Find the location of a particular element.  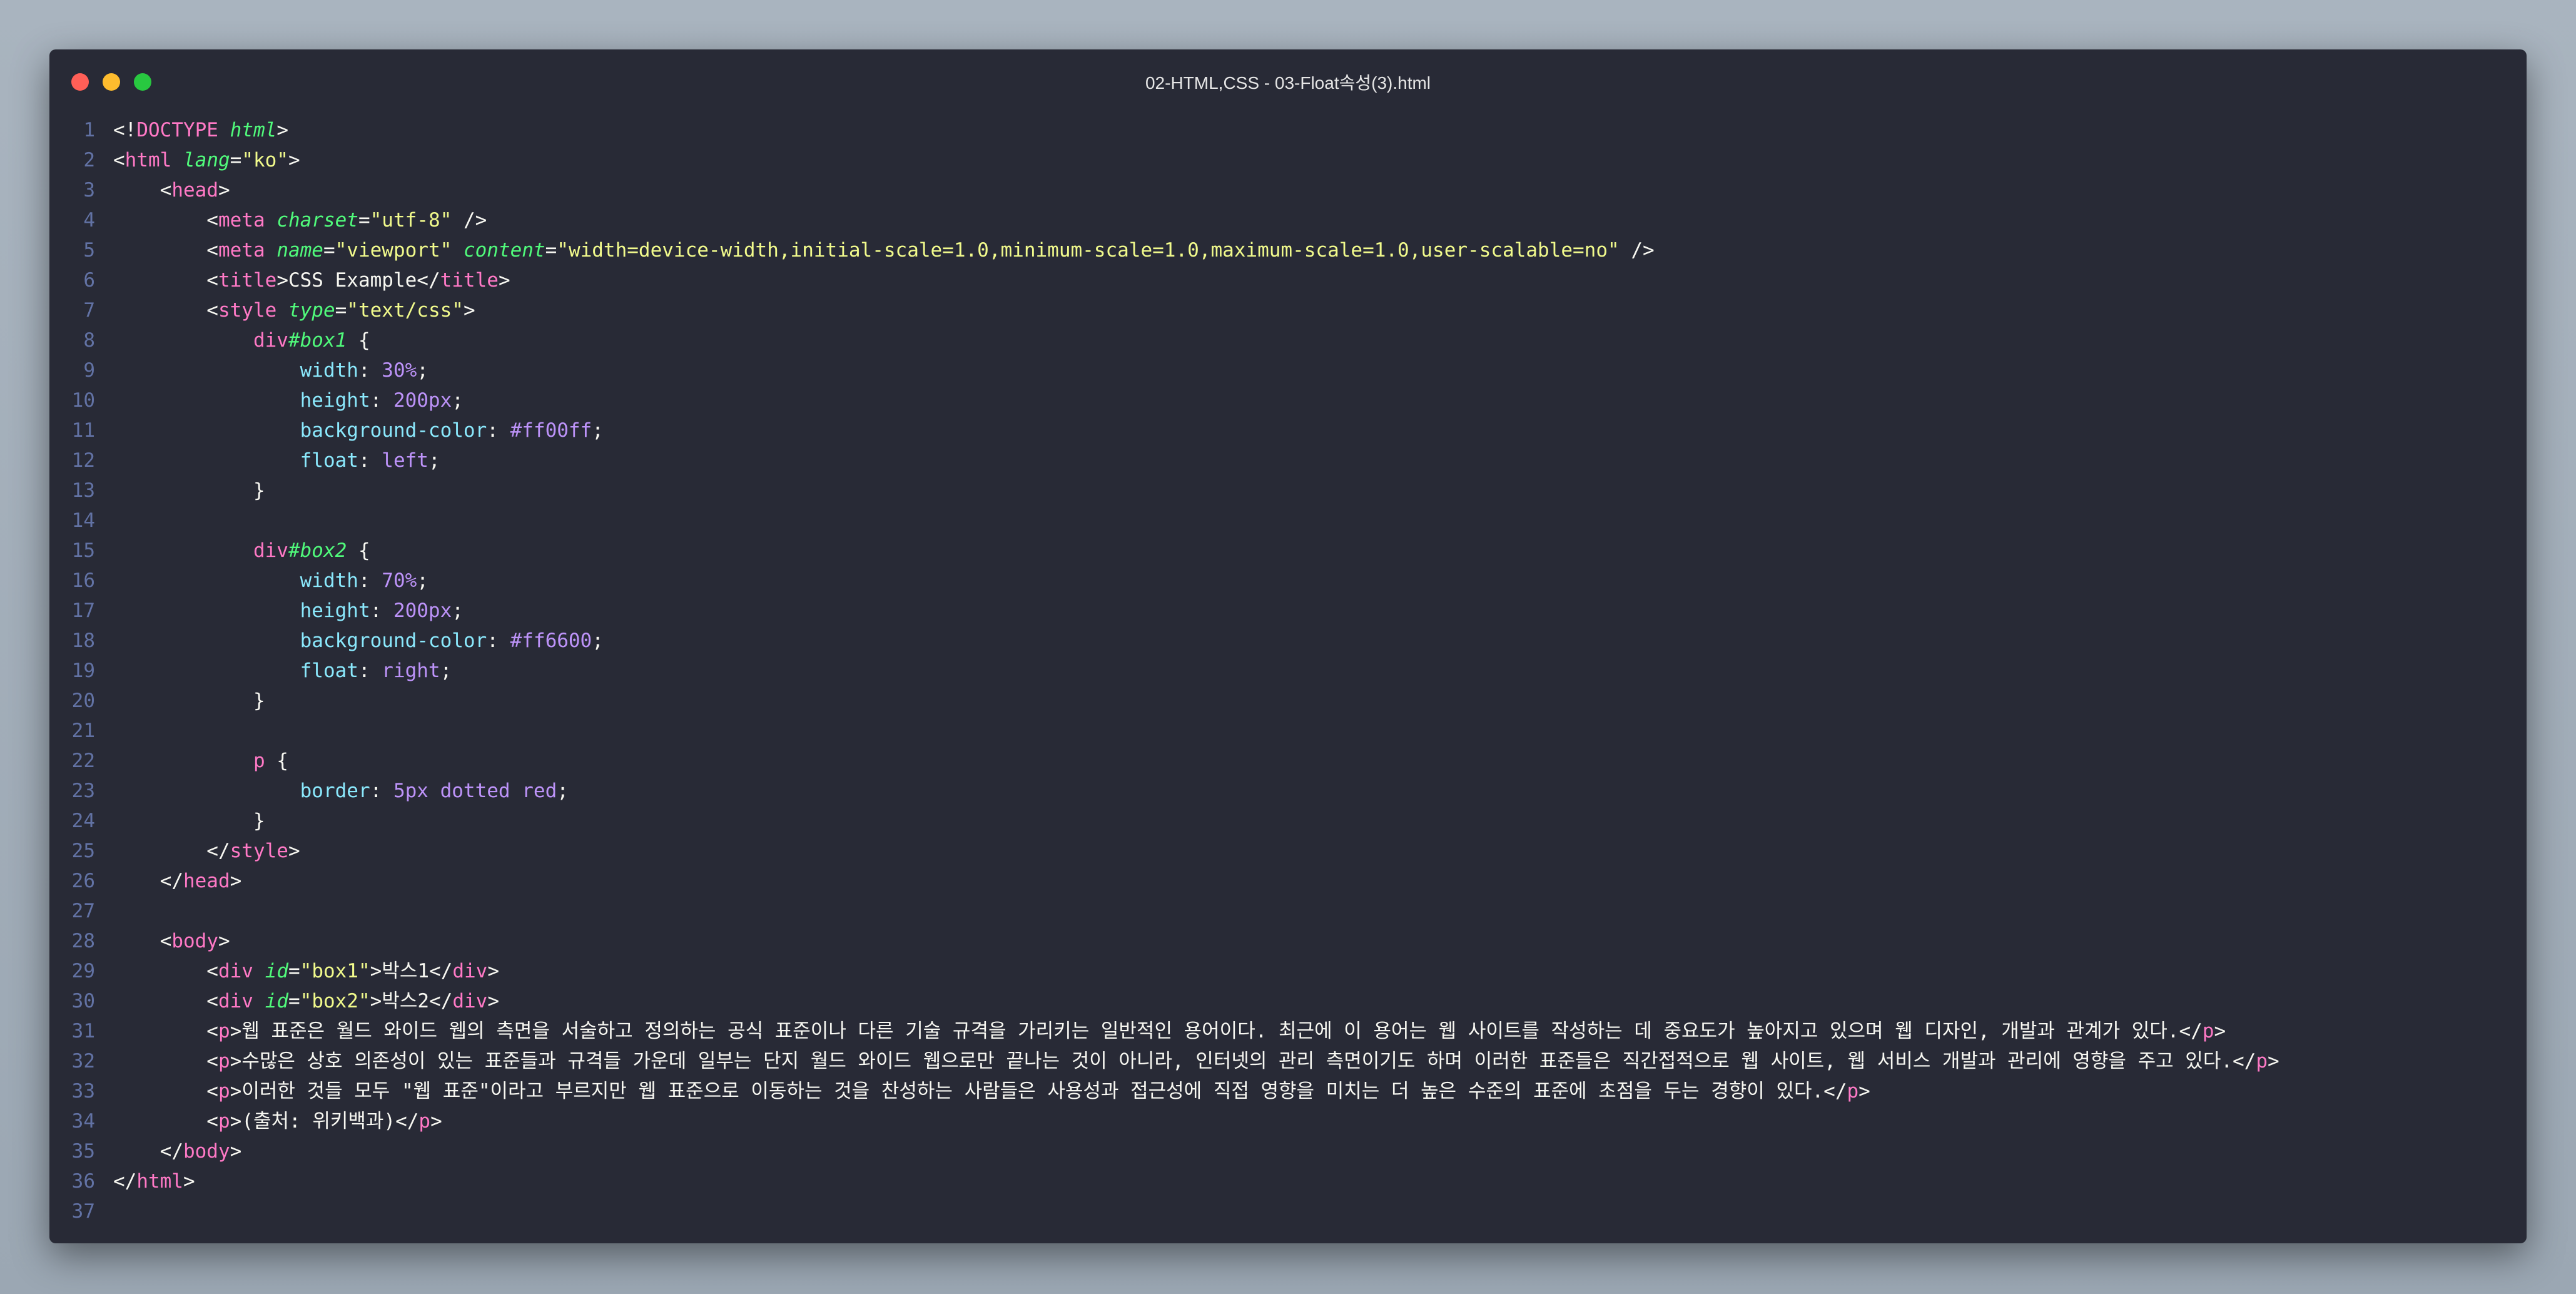

code-line: 11 background-color: #ff00ff; is located at coordinates (1288, 431).